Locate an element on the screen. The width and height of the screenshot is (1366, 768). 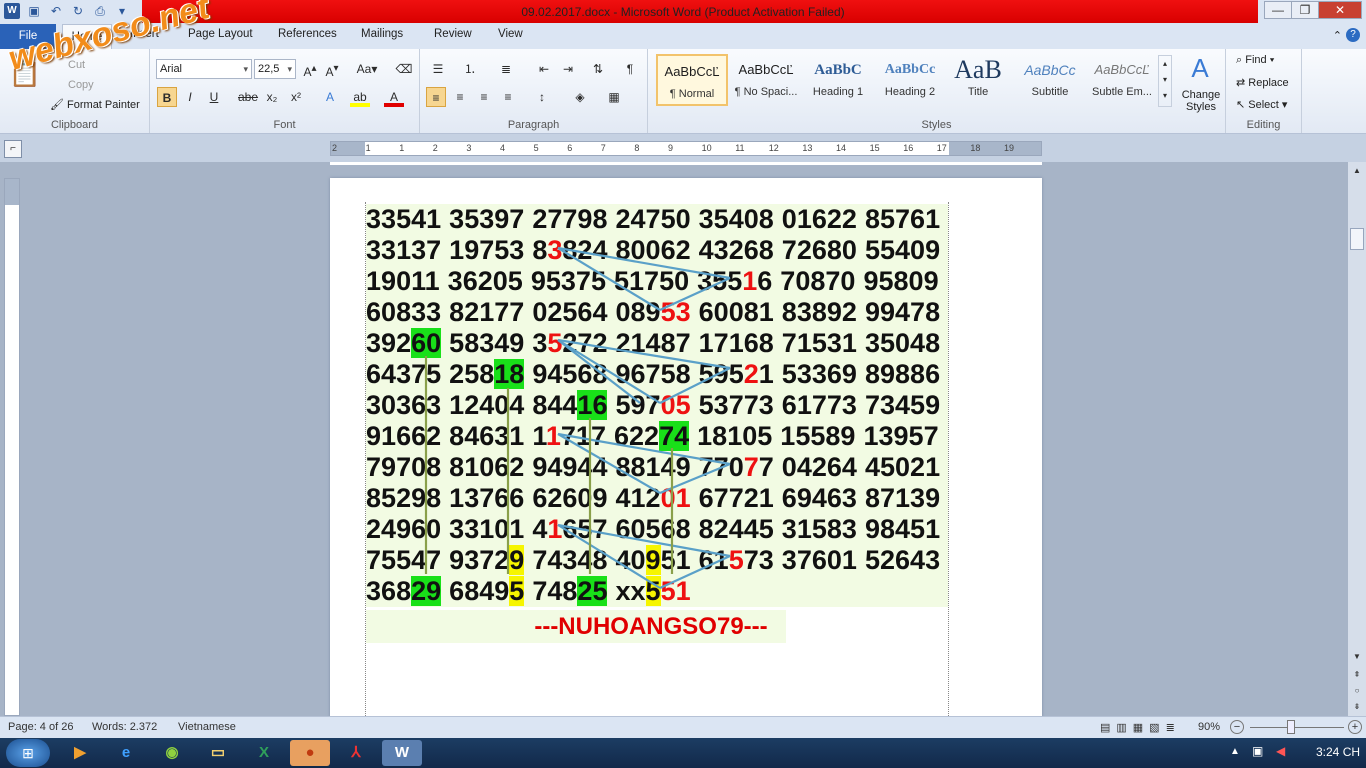
clock: 3:24 CH is located at coordinates (1338, 752).